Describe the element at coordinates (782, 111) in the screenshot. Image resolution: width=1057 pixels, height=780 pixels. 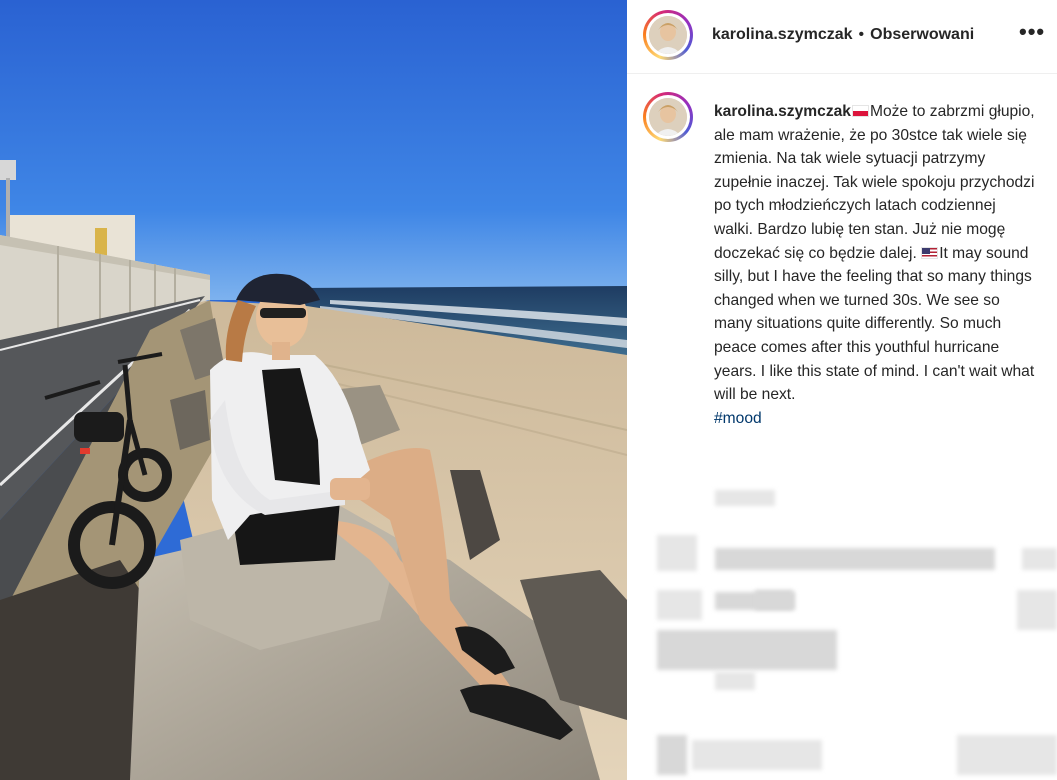
I see `caption-username: karolina.szymczak` at that location.